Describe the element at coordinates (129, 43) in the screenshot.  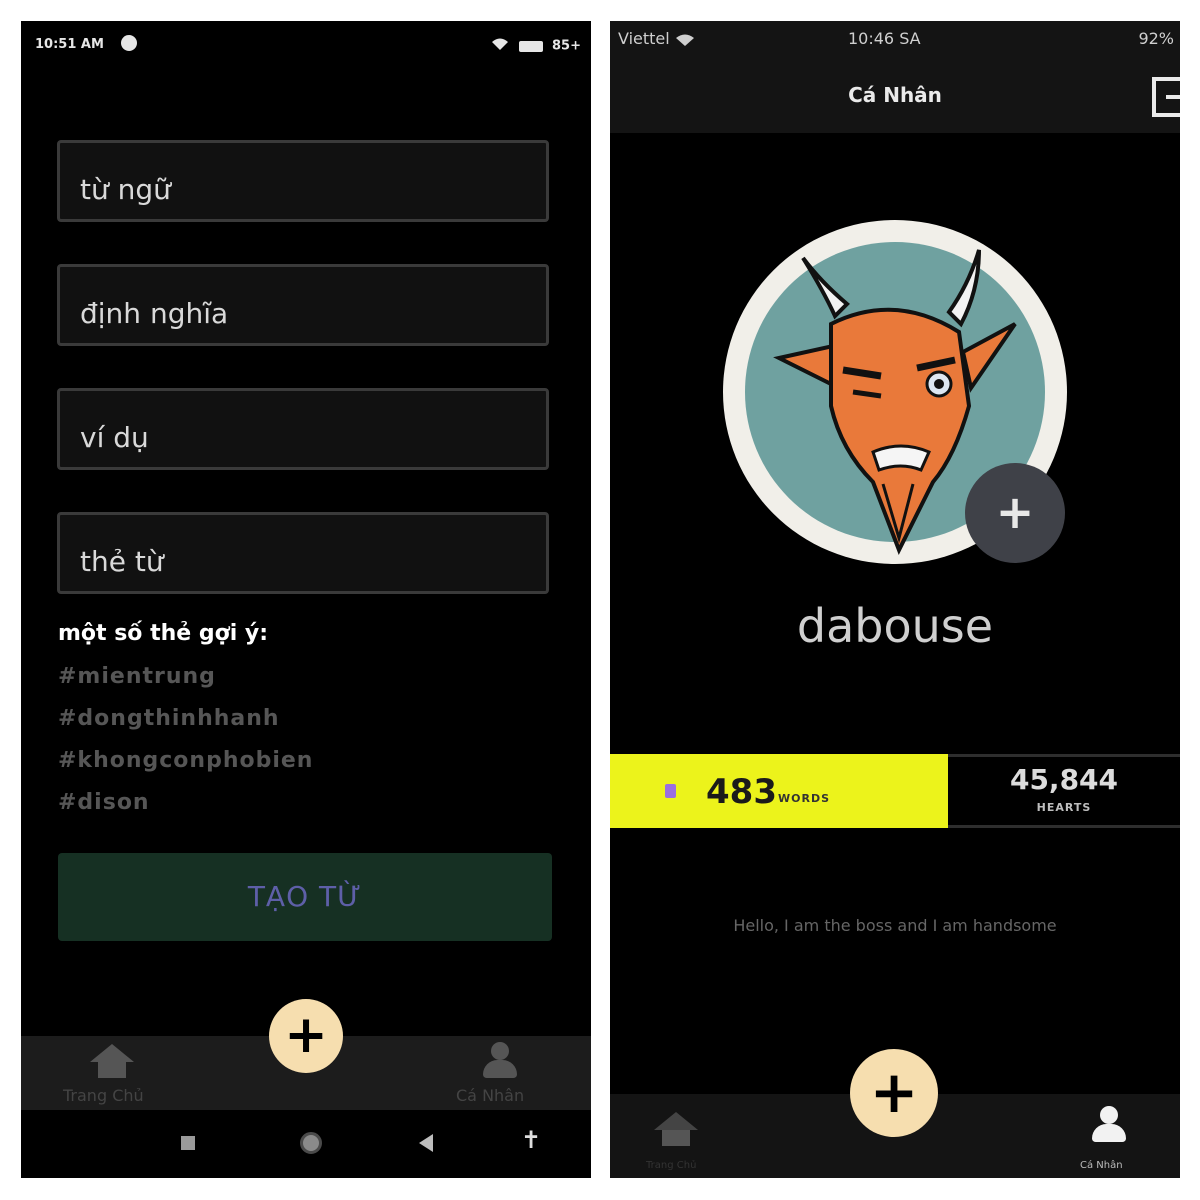
I see `alarm-icon` at that location.